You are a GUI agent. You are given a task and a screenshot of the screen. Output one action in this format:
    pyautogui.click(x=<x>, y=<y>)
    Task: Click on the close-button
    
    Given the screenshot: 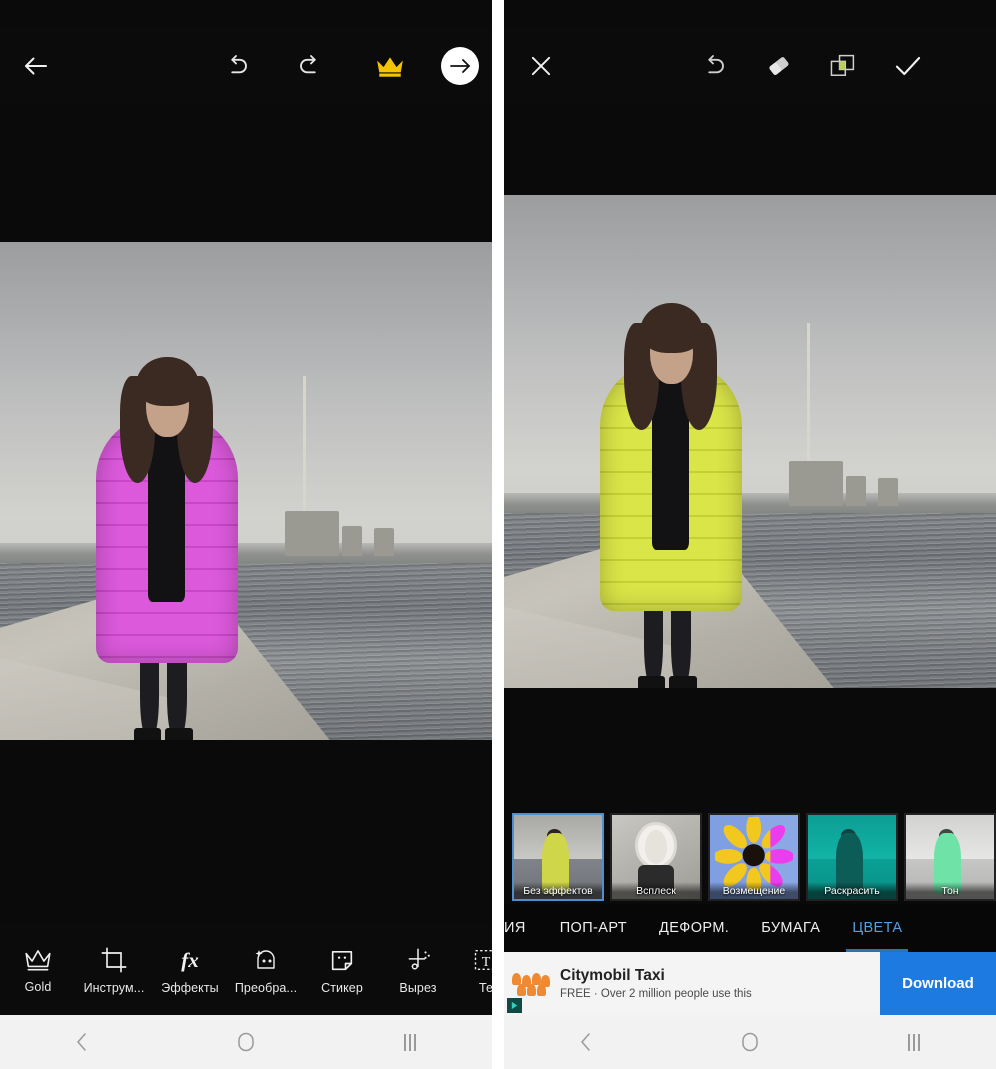 What is the action you would take?
    pyautogui.click(x=541, y=66)
    